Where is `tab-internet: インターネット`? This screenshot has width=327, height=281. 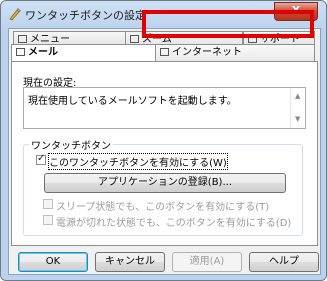 tab-internet: インターネット is located at coordinates (235, 52).